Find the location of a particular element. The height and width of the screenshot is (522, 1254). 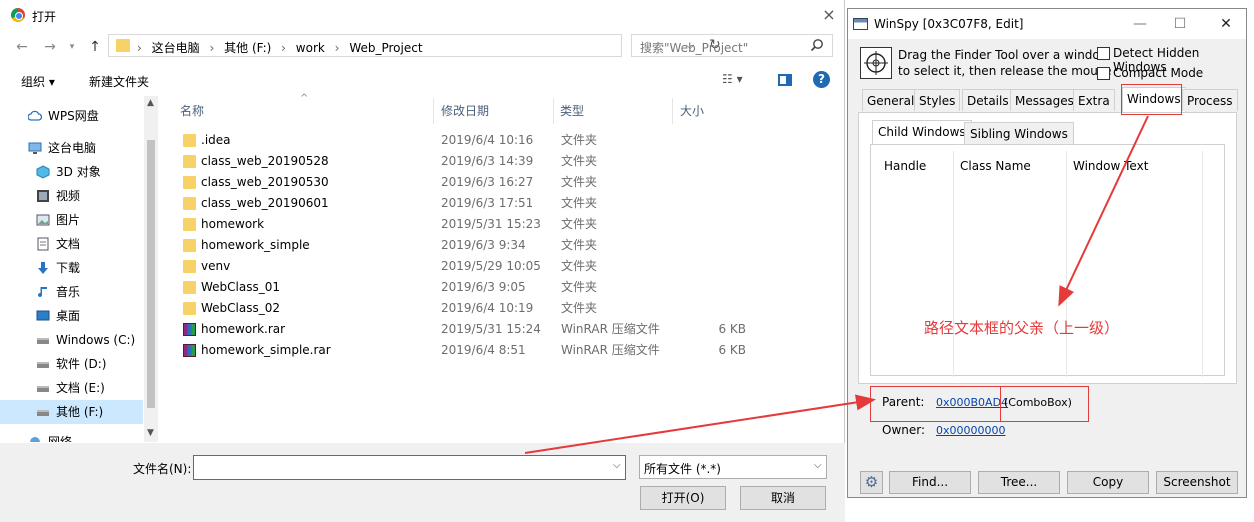

cube-icon is located at coordinates (43, 172).